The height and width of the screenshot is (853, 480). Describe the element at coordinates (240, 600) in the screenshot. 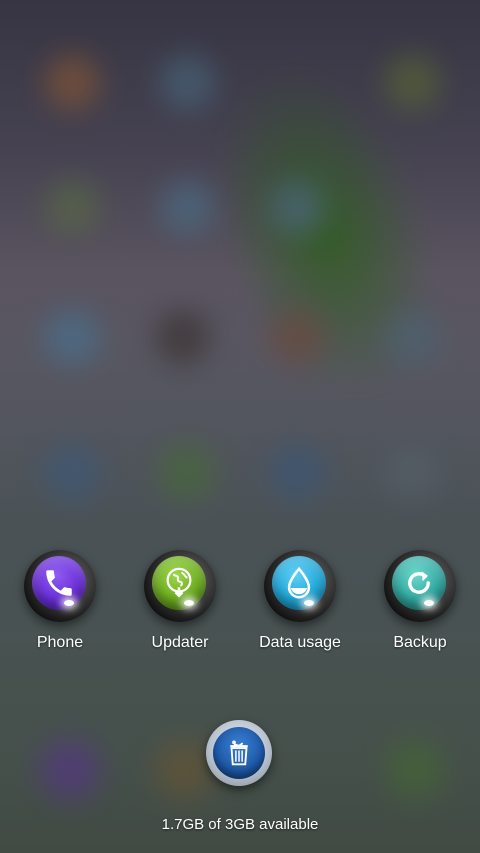

I see `recent-apps-row: Phone Updater Data usage Backup` at that location.